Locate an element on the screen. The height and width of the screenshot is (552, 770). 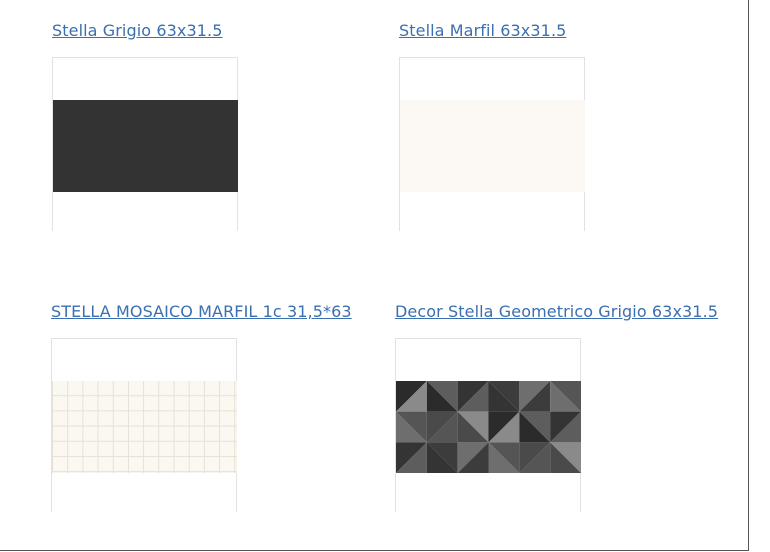
stella-marfil-tile-icon is located at coordinates (492, 146).